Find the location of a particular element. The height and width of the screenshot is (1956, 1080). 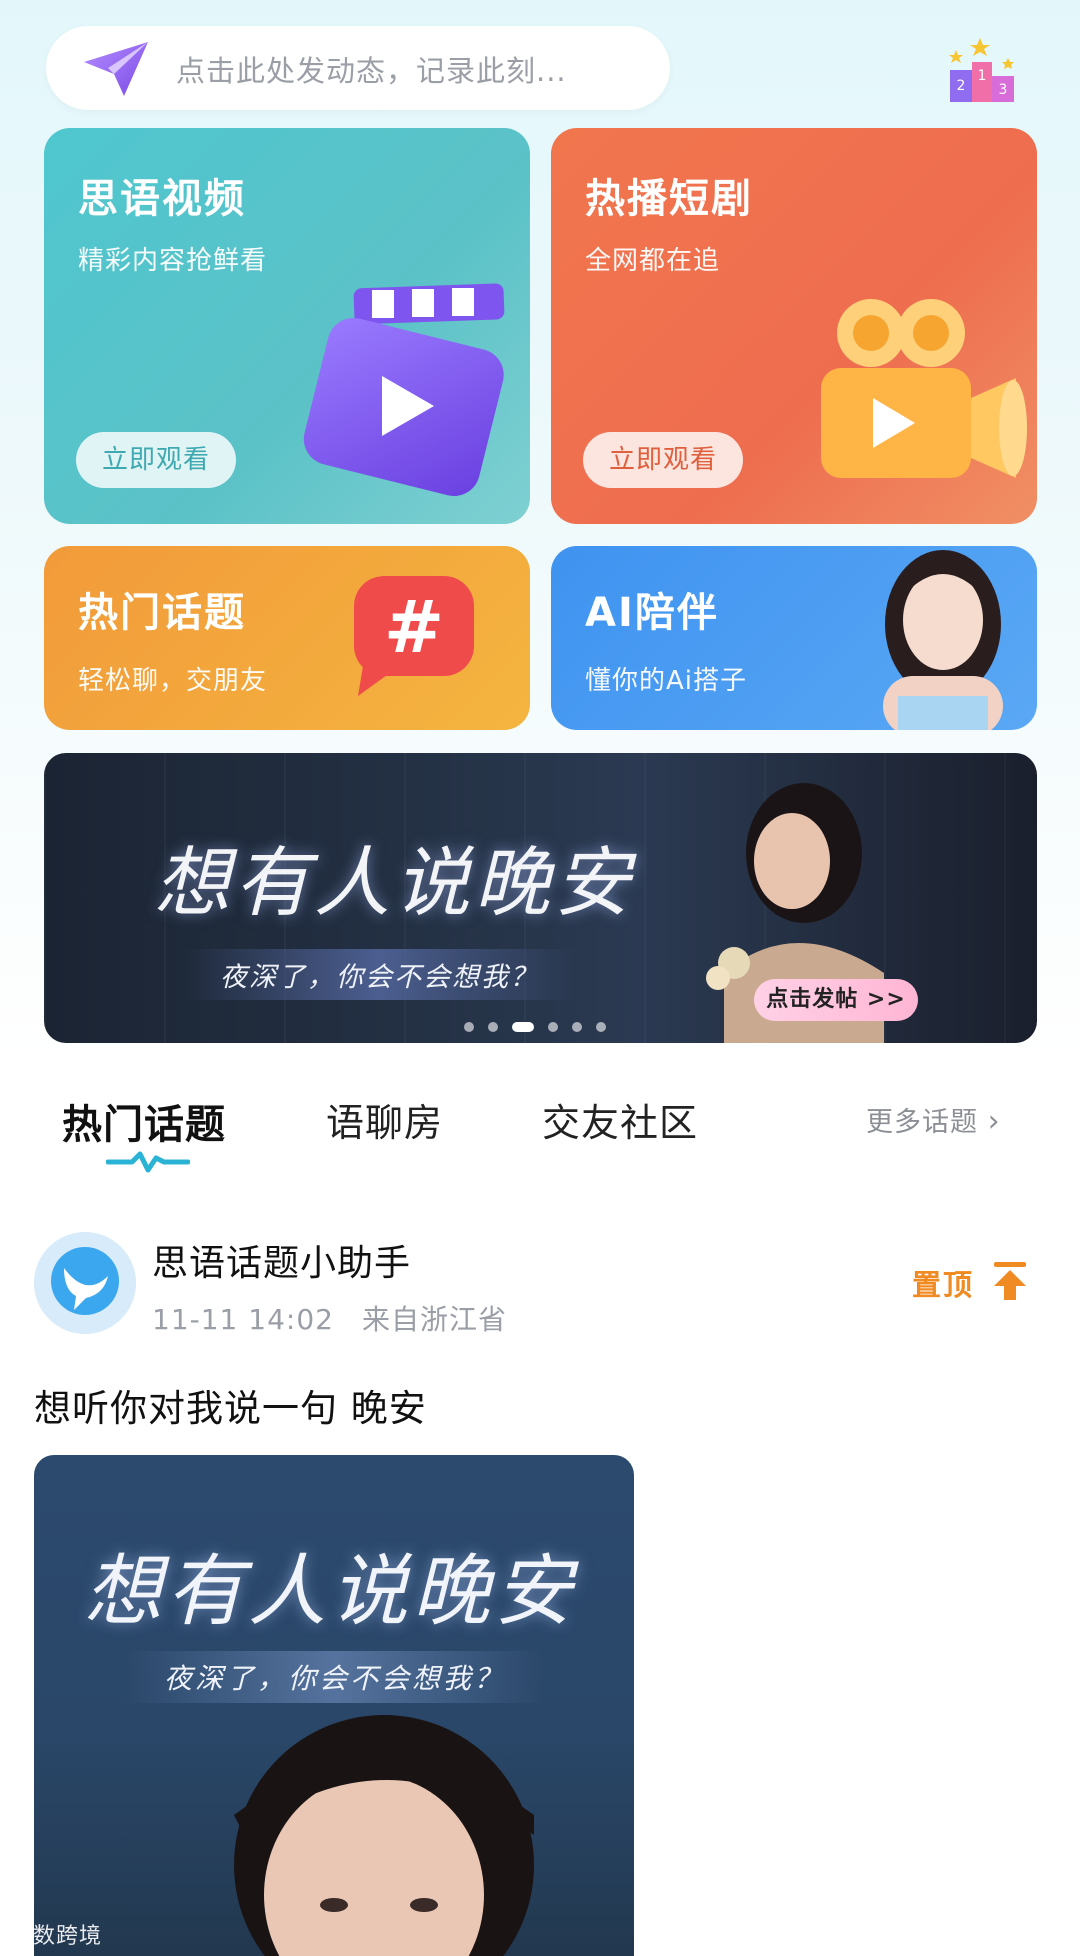

svg-text: 2 is located at coordinates (961, 86).